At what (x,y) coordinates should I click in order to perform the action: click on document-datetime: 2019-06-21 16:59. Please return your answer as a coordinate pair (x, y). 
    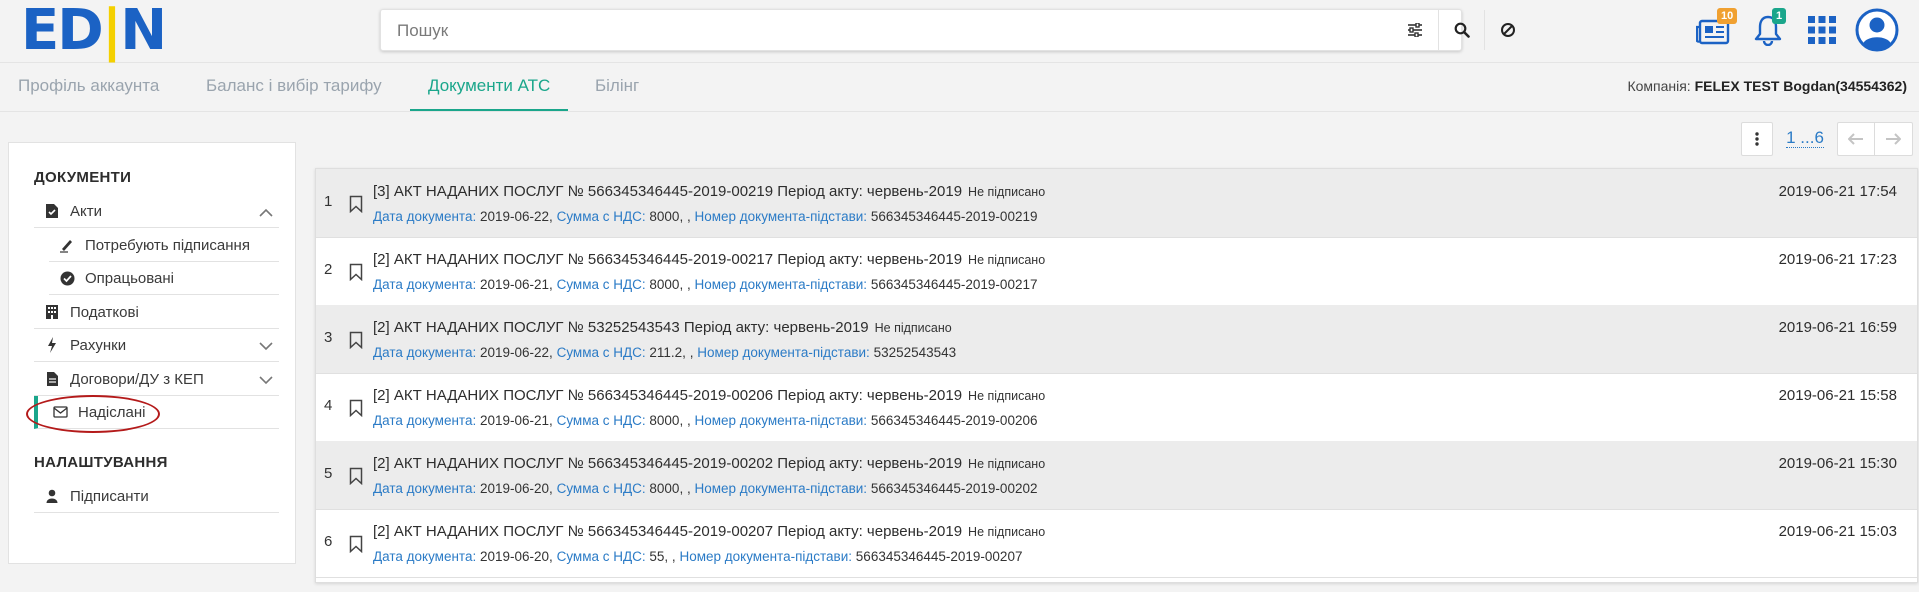
    Looking at the image, I should click on (1837, 327).